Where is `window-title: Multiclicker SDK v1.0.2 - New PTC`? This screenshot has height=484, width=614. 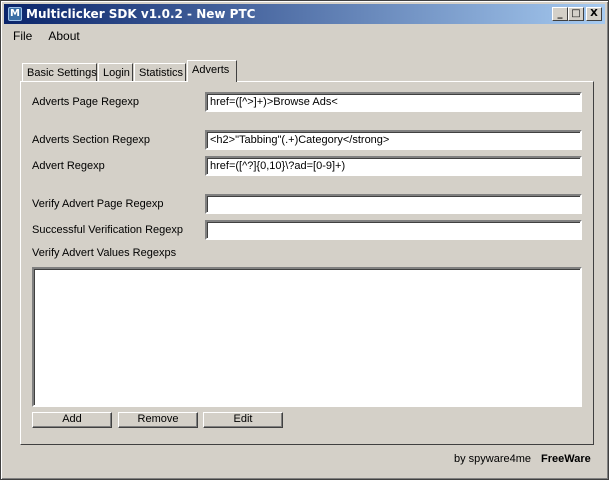
window-title: Multiclicker SDK v1.0.2 - New PTC is located at coordinates (141, 14).